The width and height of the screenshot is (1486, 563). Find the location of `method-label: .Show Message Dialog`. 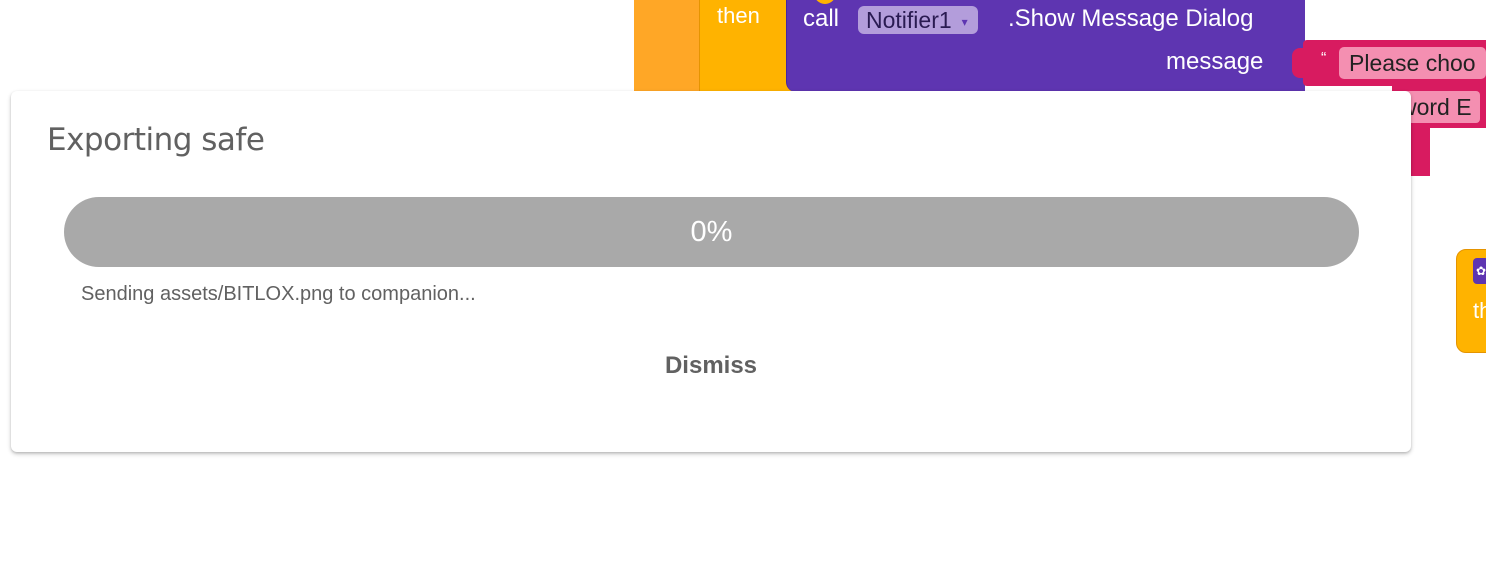

method-label: .Show Message Dialog is located at coordinates (1131, 18).